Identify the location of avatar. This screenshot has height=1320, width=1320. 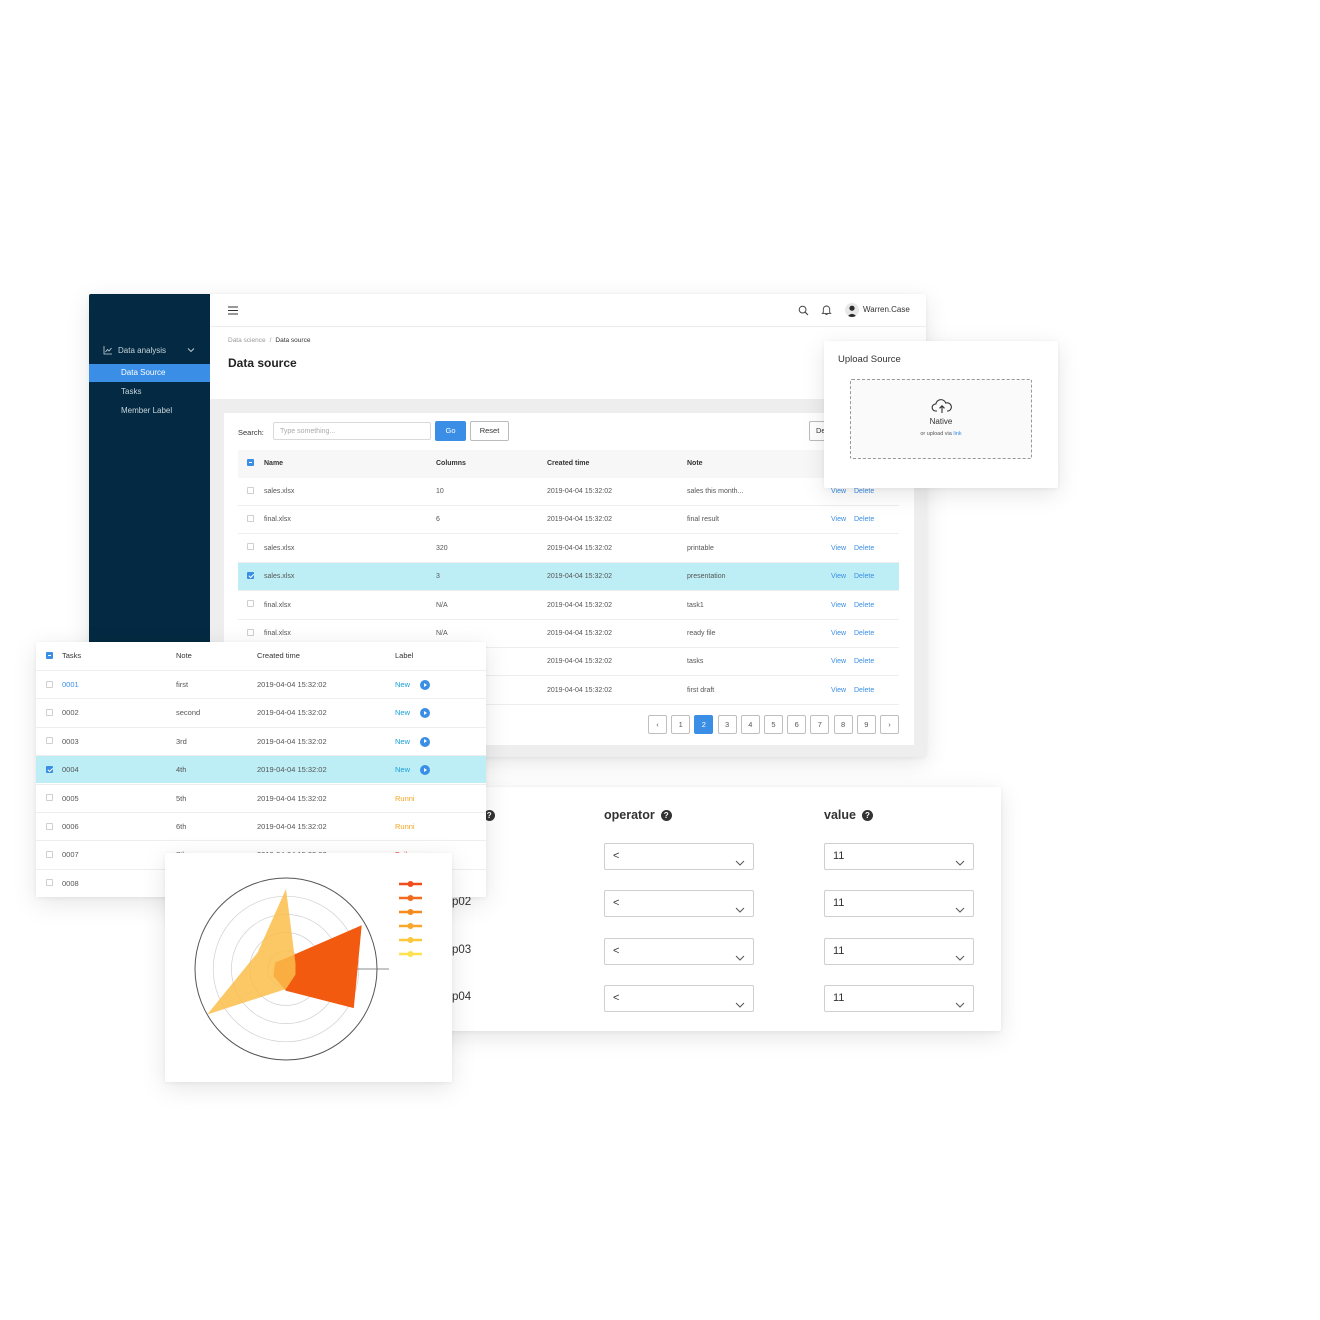
(852, 310).